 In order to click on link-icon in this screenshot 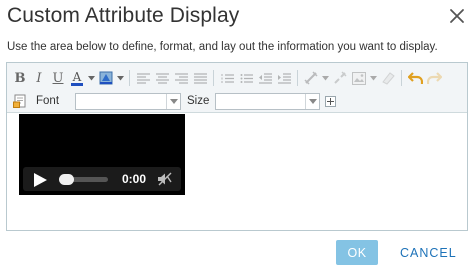, I will do `click(311, 78)`.